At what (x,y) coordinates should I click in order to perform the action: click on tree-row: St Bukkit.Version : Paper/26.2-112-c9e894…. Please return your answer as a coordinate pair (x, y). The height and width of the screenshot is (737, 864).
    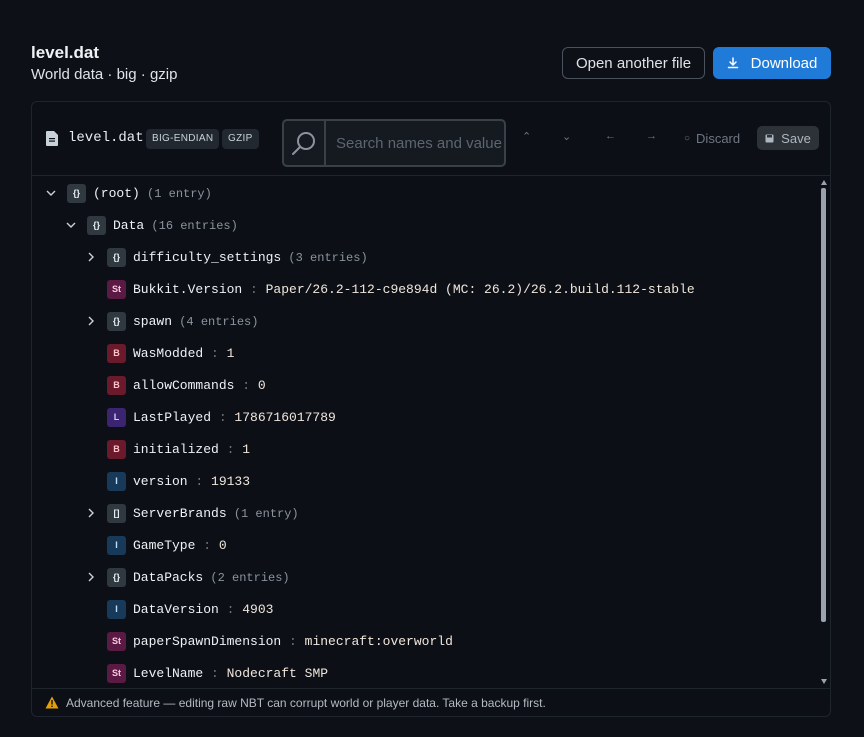
    Looking at the image, I should click on (424, 289).